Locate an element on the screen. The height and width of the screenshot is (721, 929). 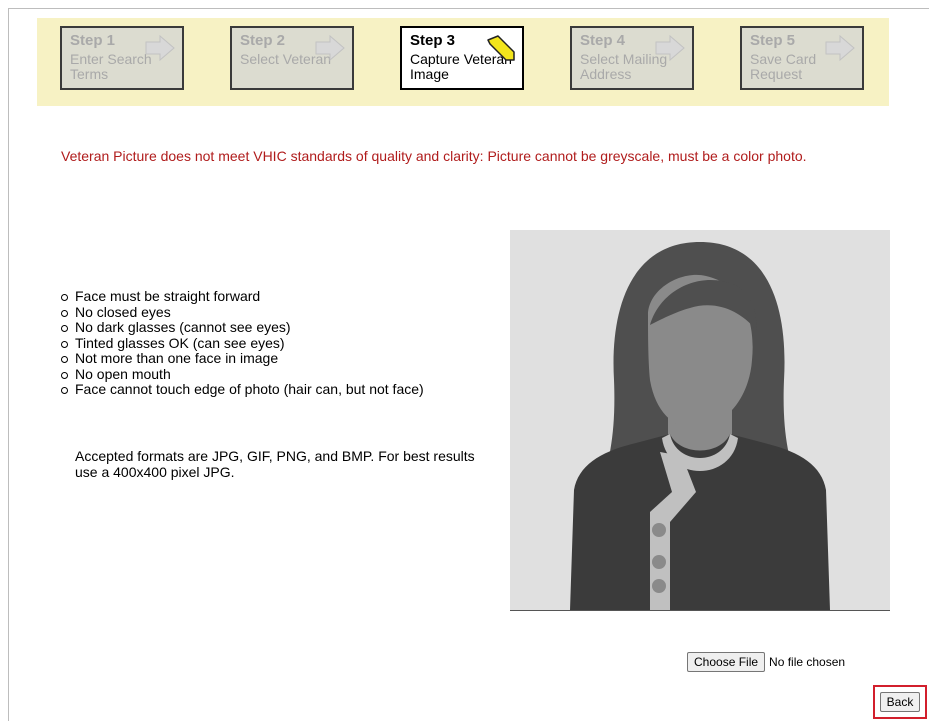
back-button-highlight: Back is located at coordinates (900, 702).